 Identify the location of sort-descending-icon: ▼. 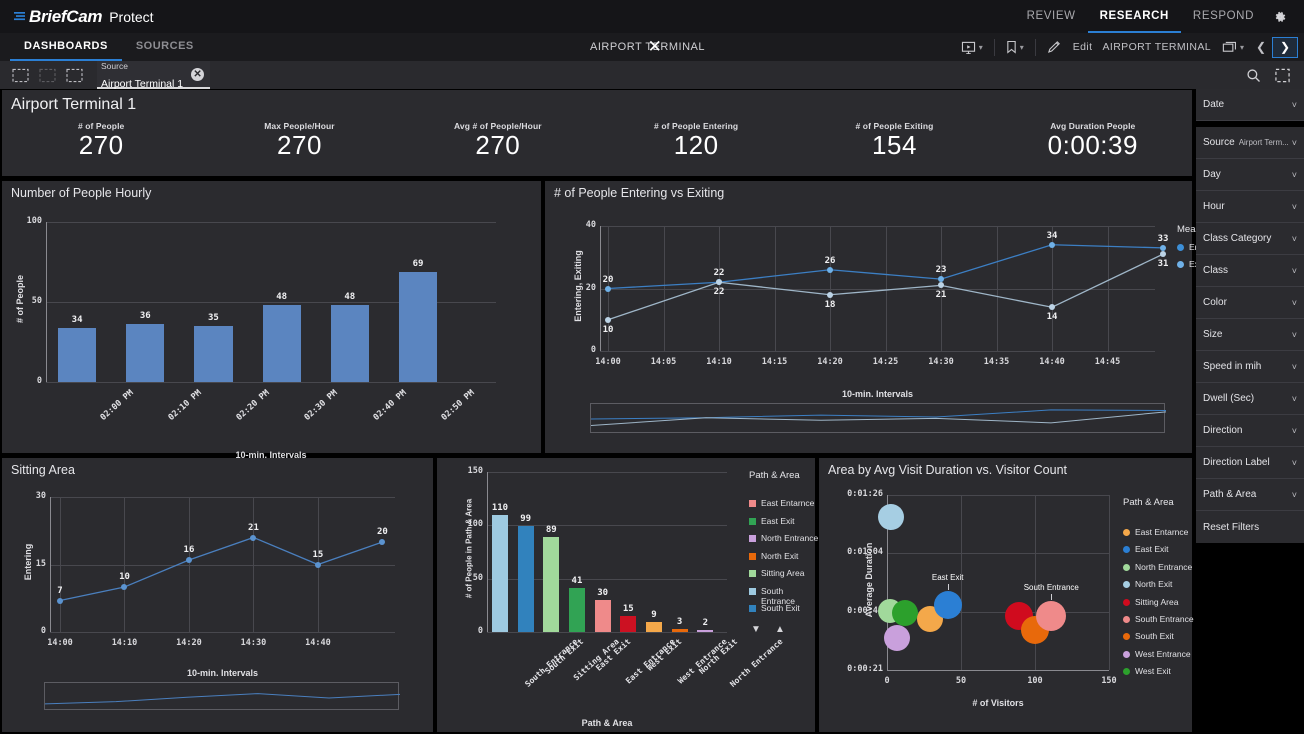
(756, 629).